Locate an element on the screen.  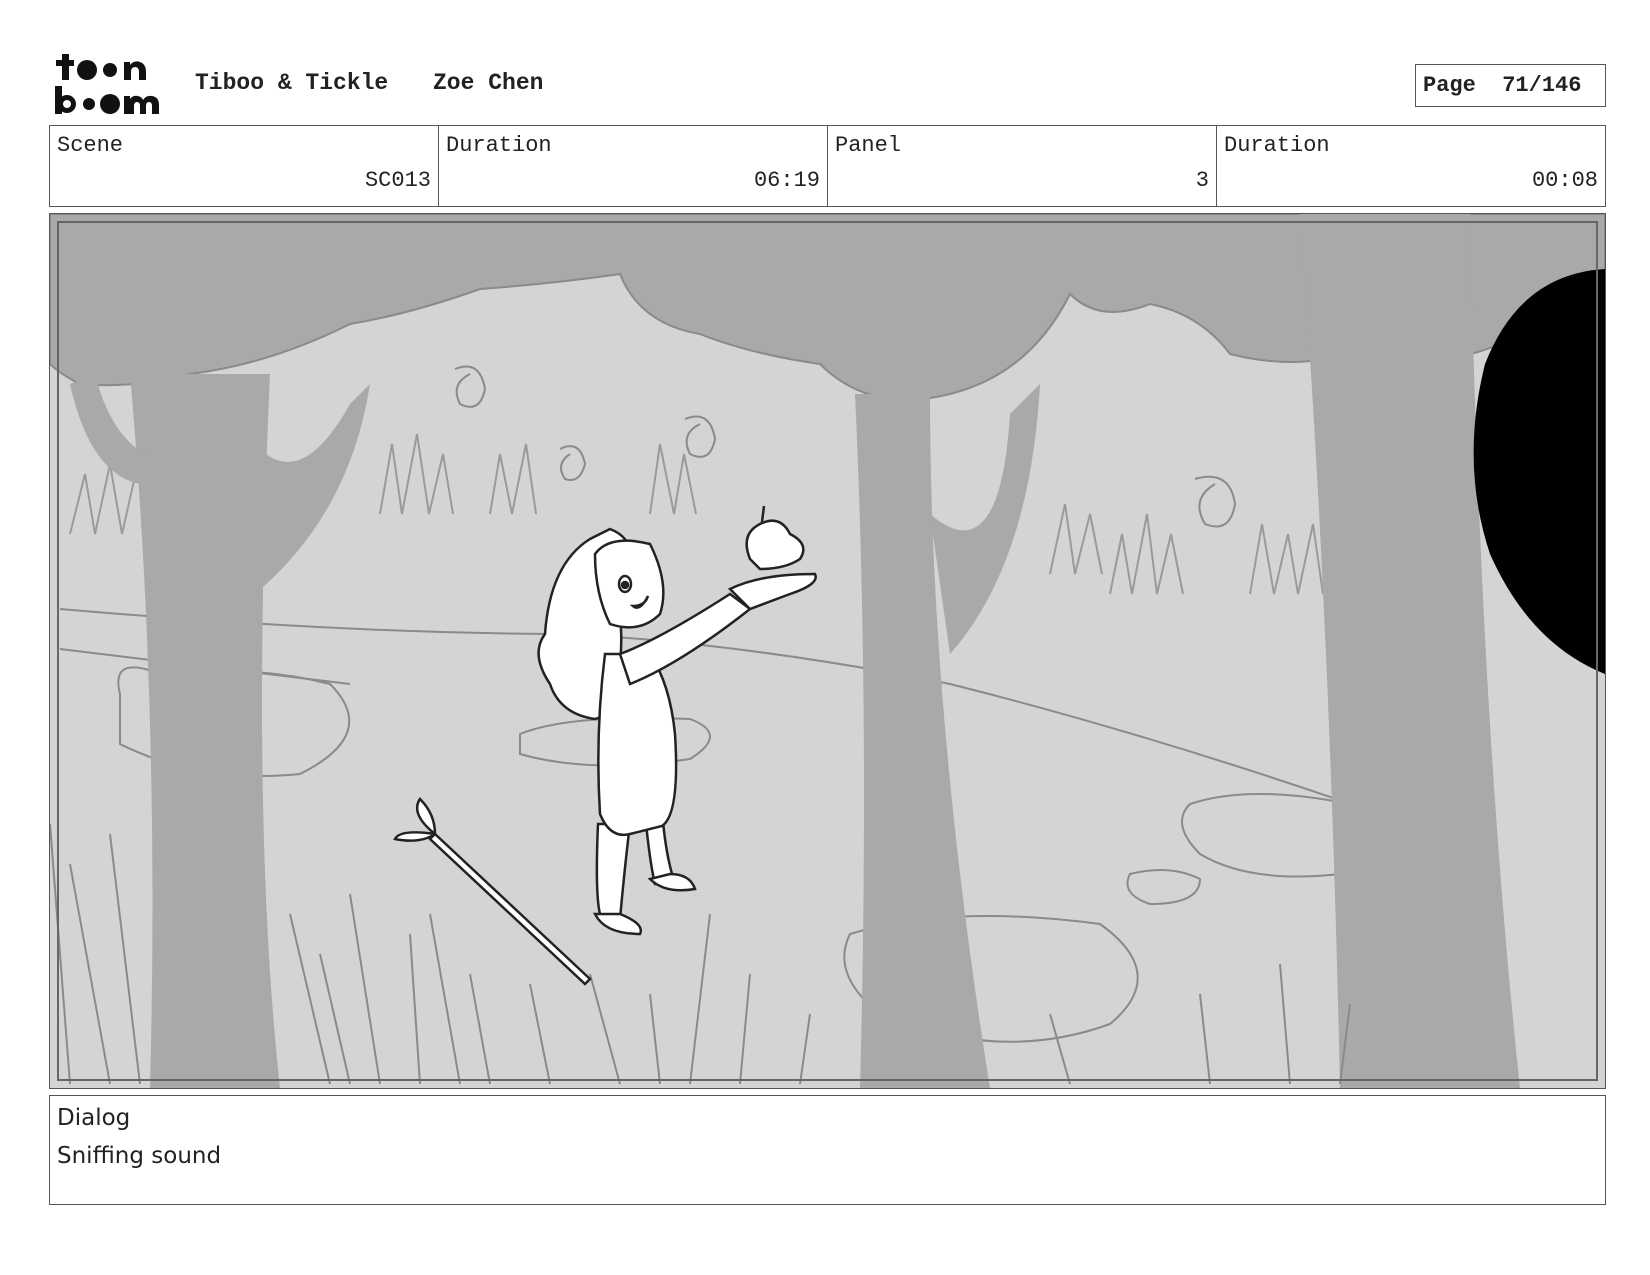
panel-cell: Panel 3 is located at coordinates (1022, 166).